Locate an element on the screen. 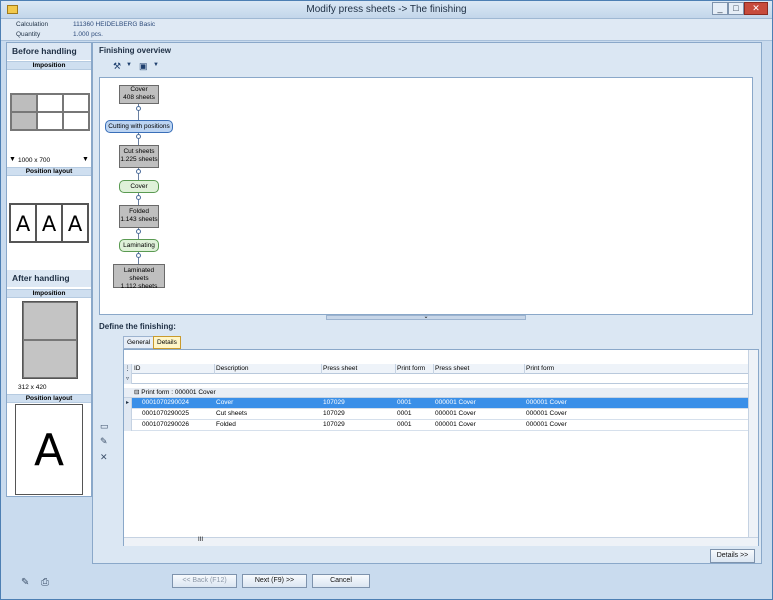 The height and width of the screenshot is (600, 773). after-position-layout-label: Position layout is located at coordinates (49, 398).